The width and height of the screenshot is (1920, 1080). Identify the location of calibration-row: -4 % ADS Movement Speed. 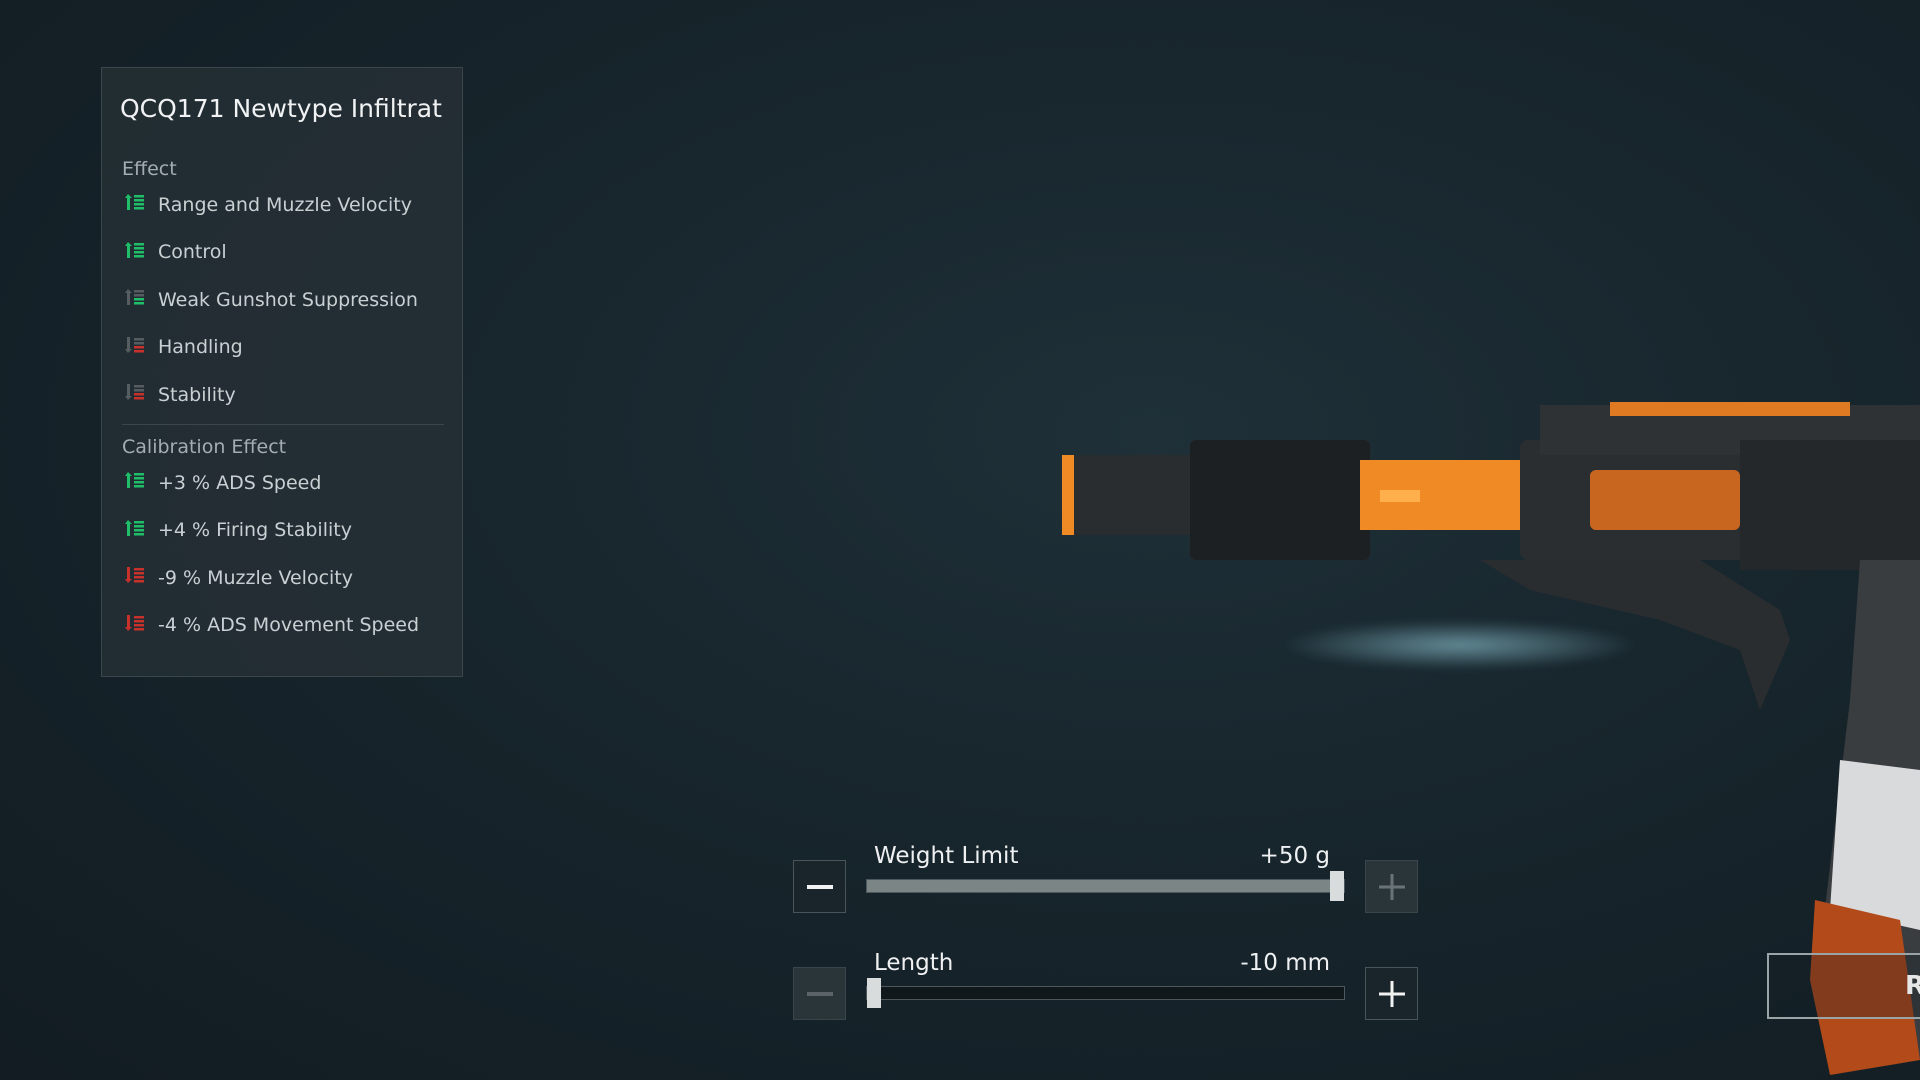
(271, 625).